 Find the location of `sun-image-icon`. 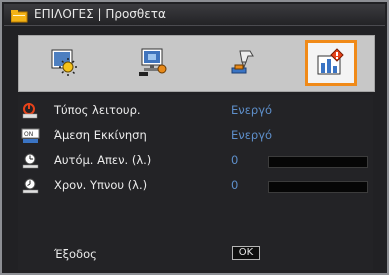

sun-image-icon is located at coordinates (64, 62).